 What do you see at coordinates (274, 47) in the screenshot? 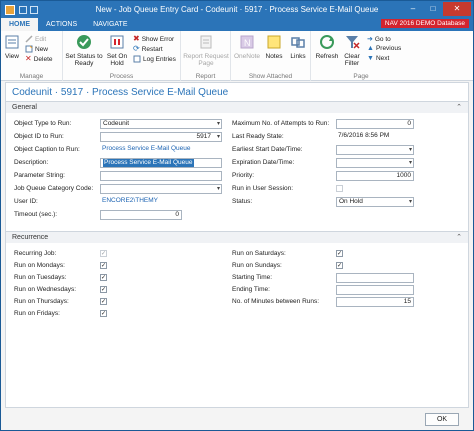
I see `notes-button: Notes` at bounding box center [274, 47].